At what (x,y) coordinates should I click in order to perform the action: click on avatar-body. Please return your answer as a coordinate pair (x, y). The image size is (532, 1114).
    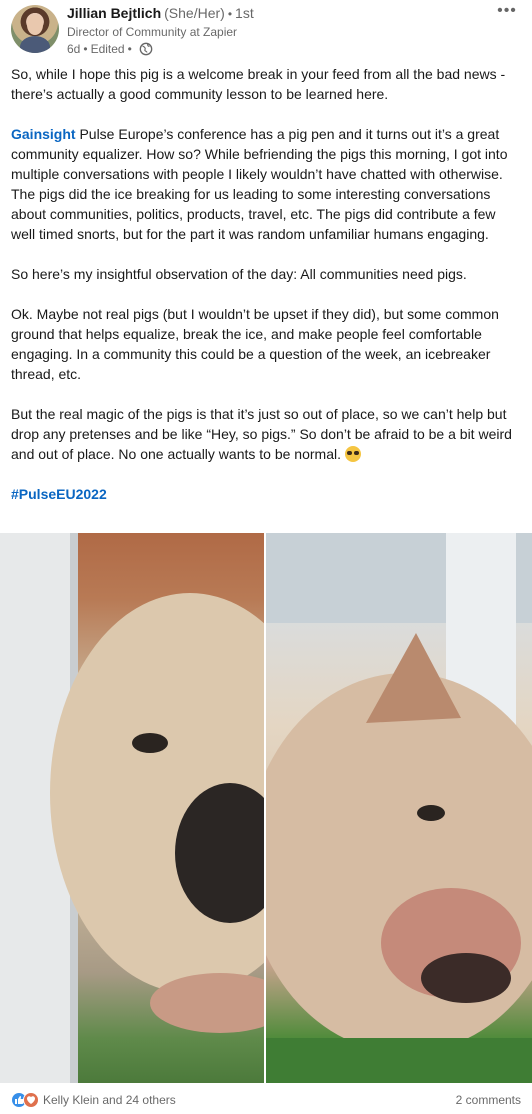
    Looking at the image, I should click on (35, 44).